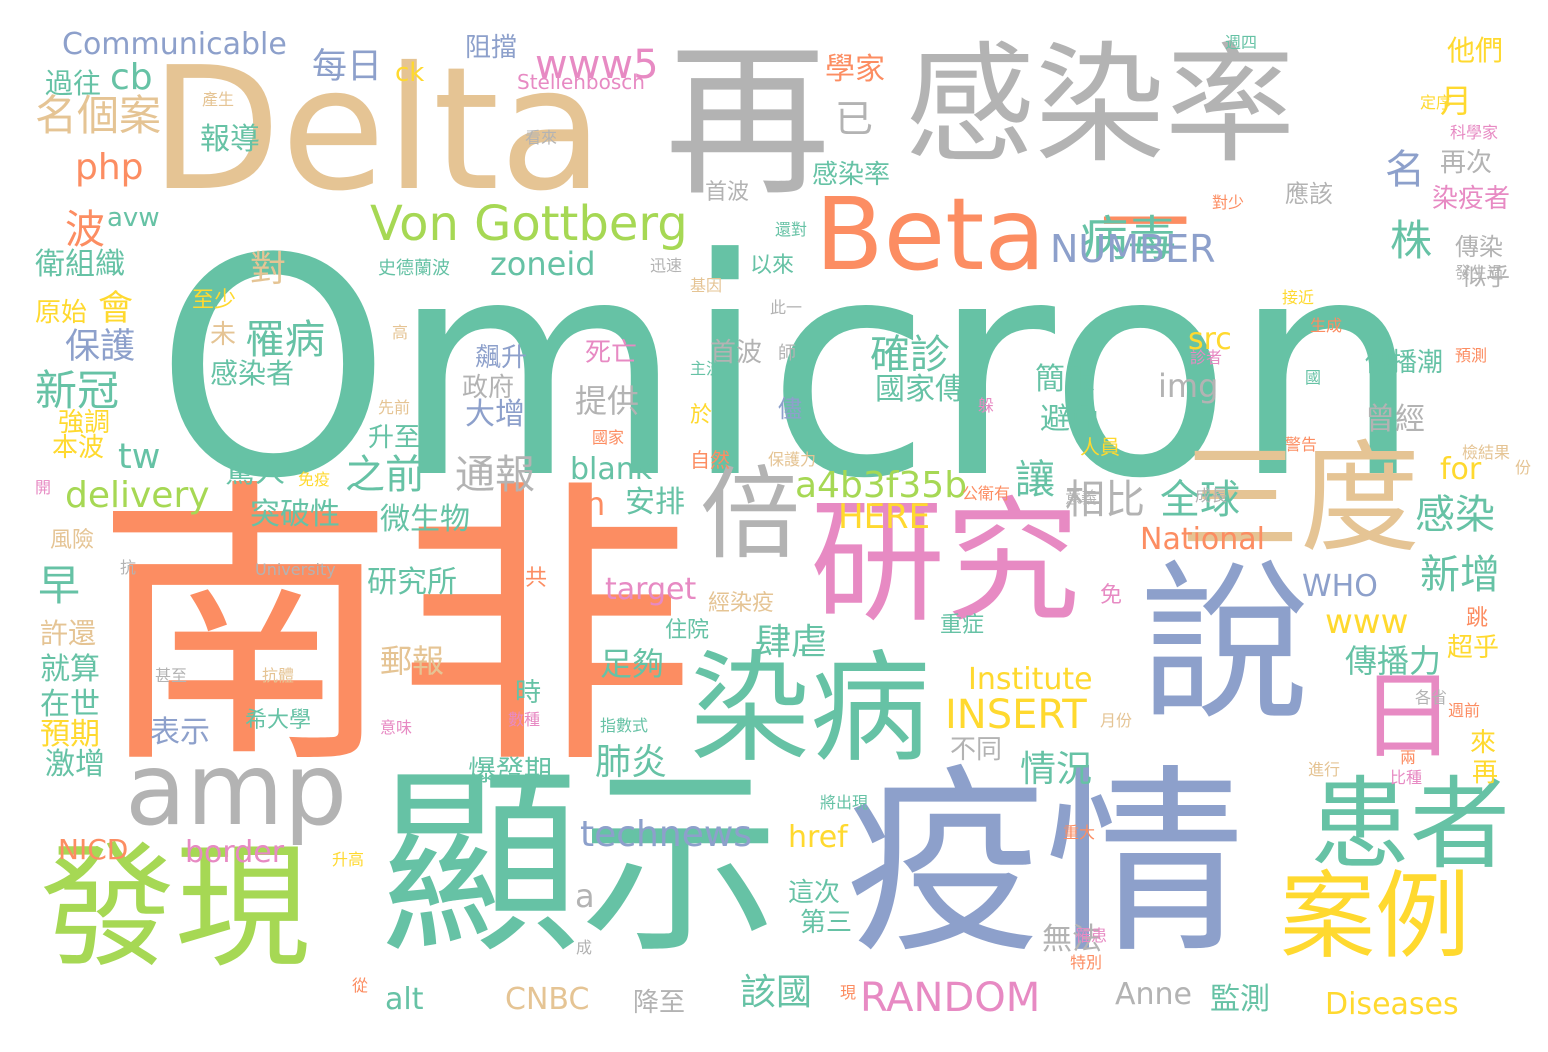  What do you see at coordinates (495, 475) in the screenshot?
I see `word-49: 通報` at bounding box center [495, 475].